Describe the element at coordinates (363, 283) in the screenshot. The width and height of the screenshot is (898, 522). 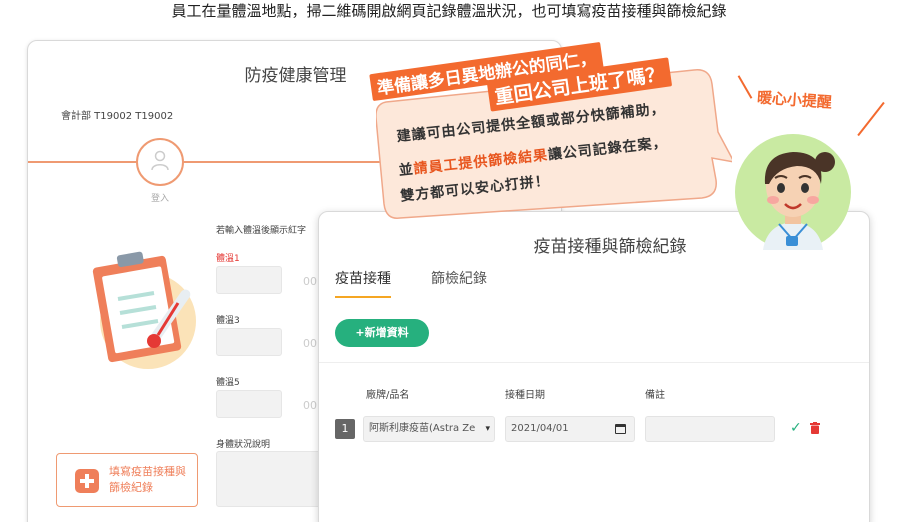
I see `tab-vaccination: 疫苗接種` at that location.